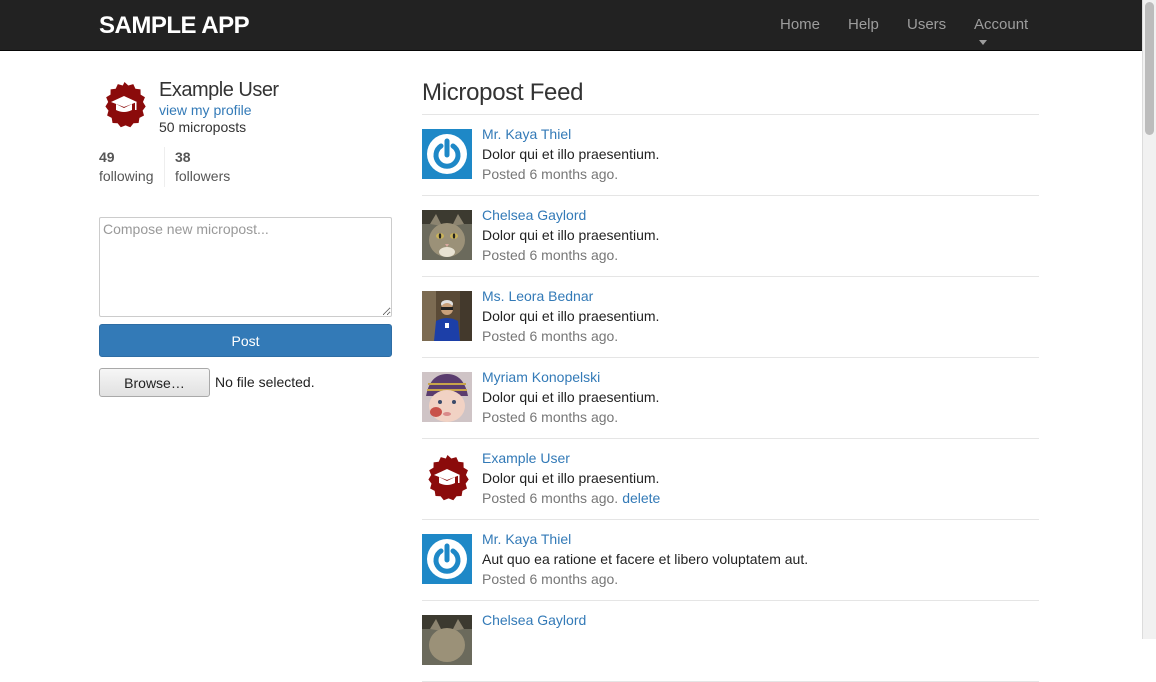 Image resolution: width=1156 pixels, height=682 pixels. I want to click on baby-photo-avatar, so click(447, 397).